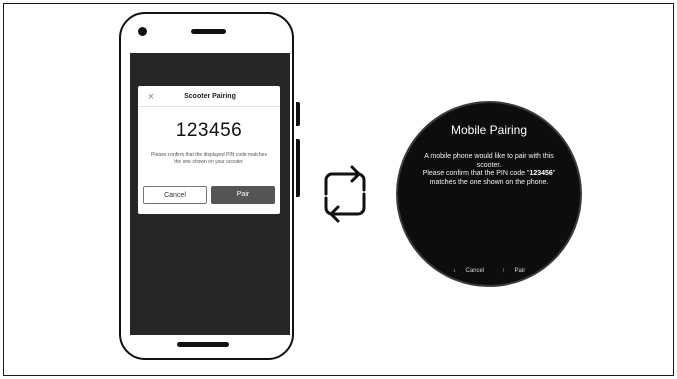 The width and height of the screenshot is (677, 379). I want to click on power-button, so click(298, 168).